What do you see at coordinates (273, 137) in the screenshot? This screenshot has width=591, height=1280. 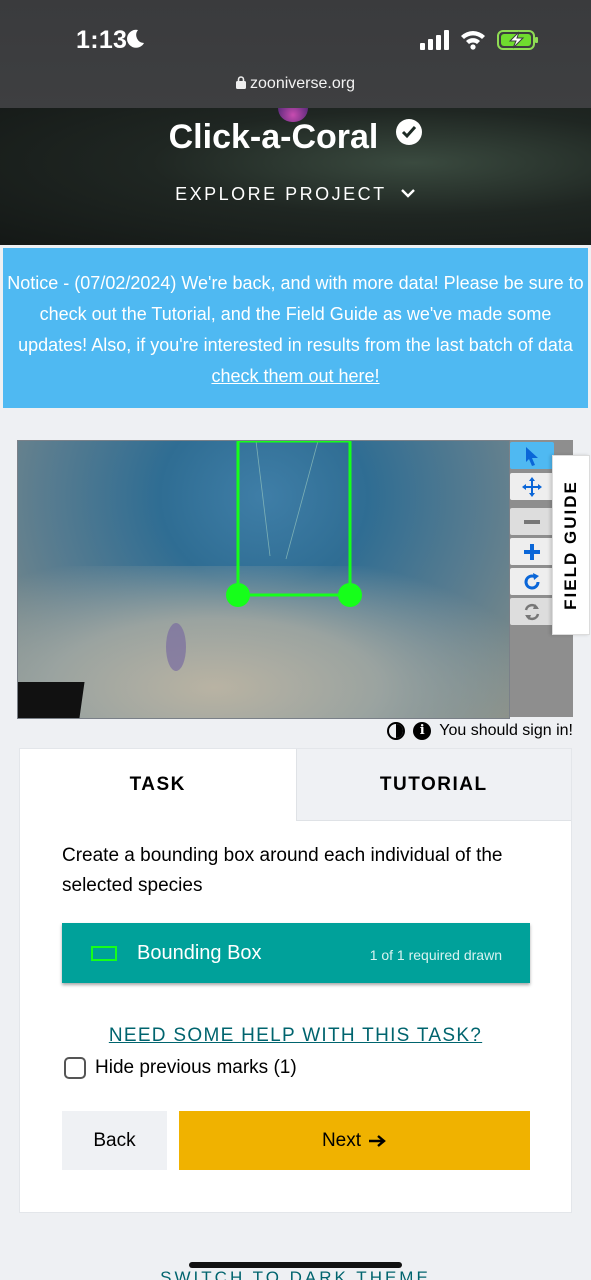 I see `project-title: Click-a-Coral` at bounding box center [273, 137].